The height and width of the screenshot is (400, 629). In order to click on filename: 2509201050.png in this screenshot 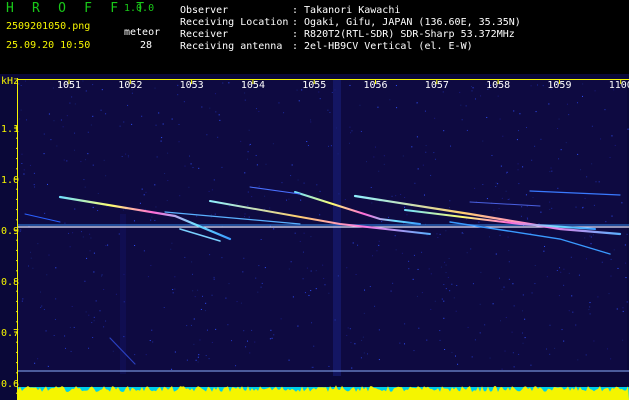, I will do `click(48, 26)`.